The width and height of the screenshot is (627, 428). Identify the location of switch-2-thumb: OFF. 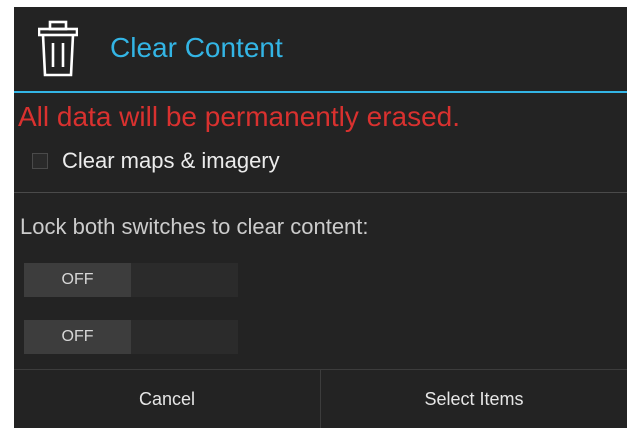
(77, 337).